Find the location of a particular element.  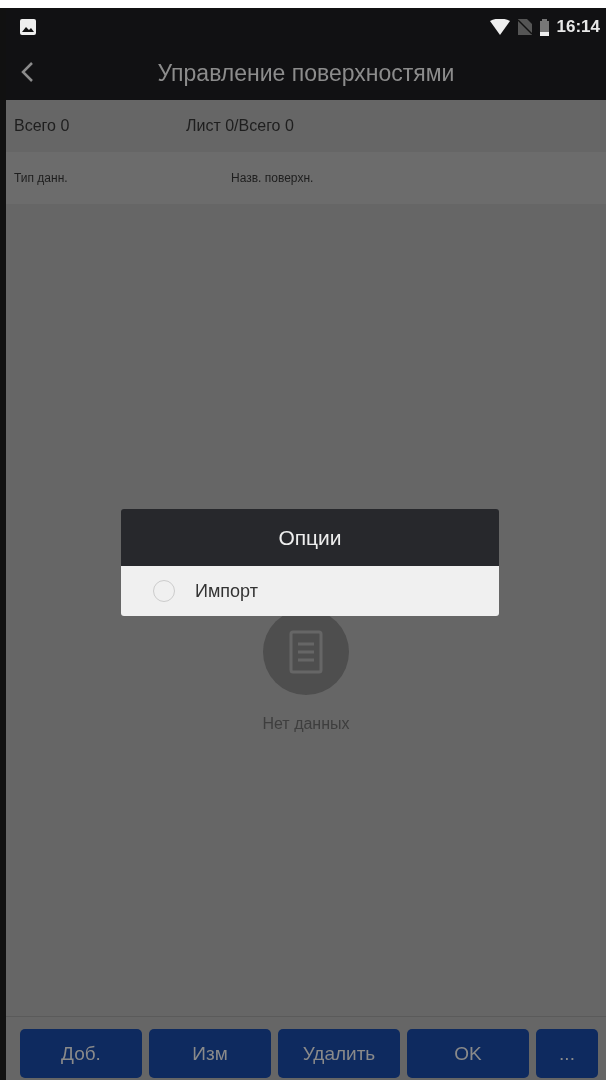

dialog-title: Опции is located at coordinates (310, 537).